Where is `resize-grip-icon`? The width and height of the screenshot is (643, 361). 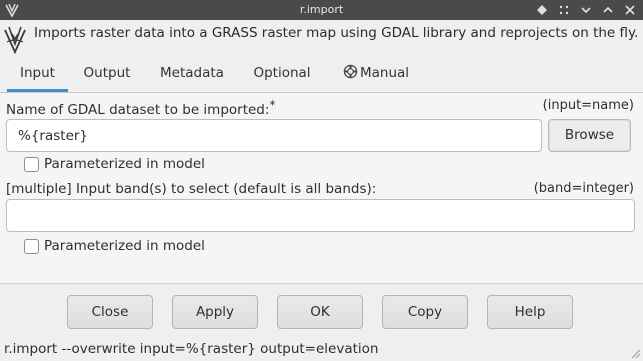
resize-grip-icon is located at coordinates (635, 353).